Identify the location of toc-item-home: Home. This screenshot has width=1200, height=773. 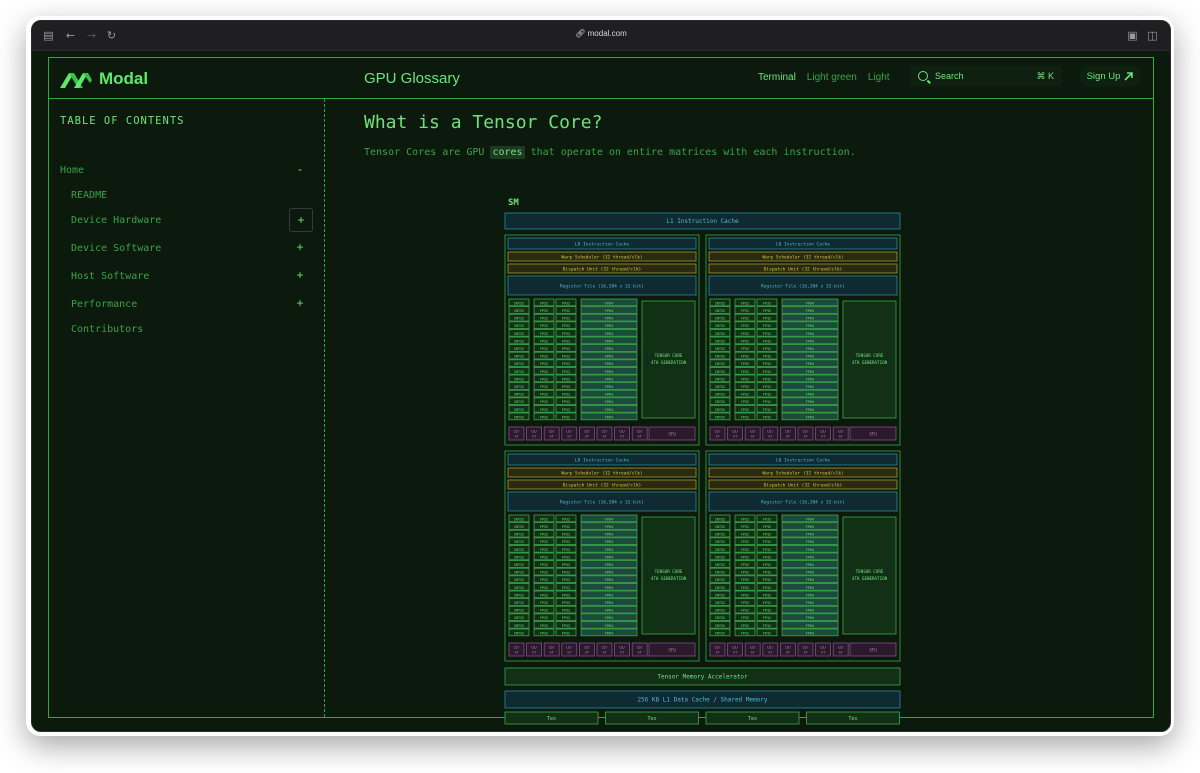
(72, 170).